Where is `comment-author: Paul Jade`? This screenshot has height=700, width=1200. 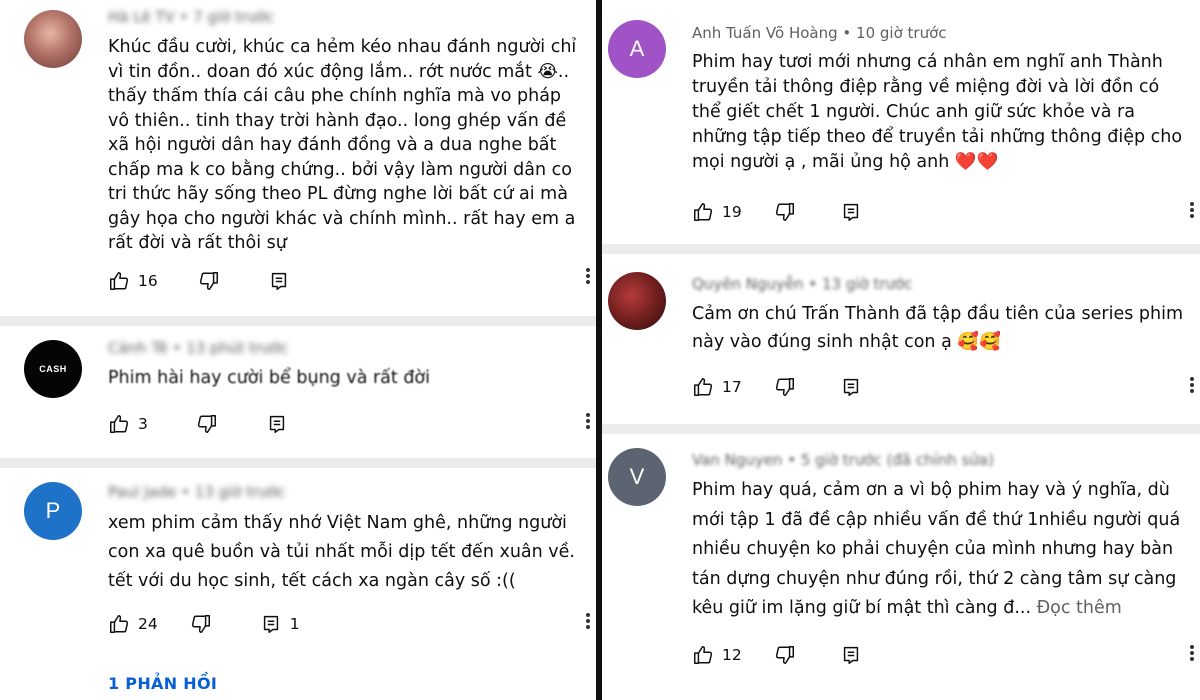 comment-author: Paul Jade is located at coordinates (142, 492).